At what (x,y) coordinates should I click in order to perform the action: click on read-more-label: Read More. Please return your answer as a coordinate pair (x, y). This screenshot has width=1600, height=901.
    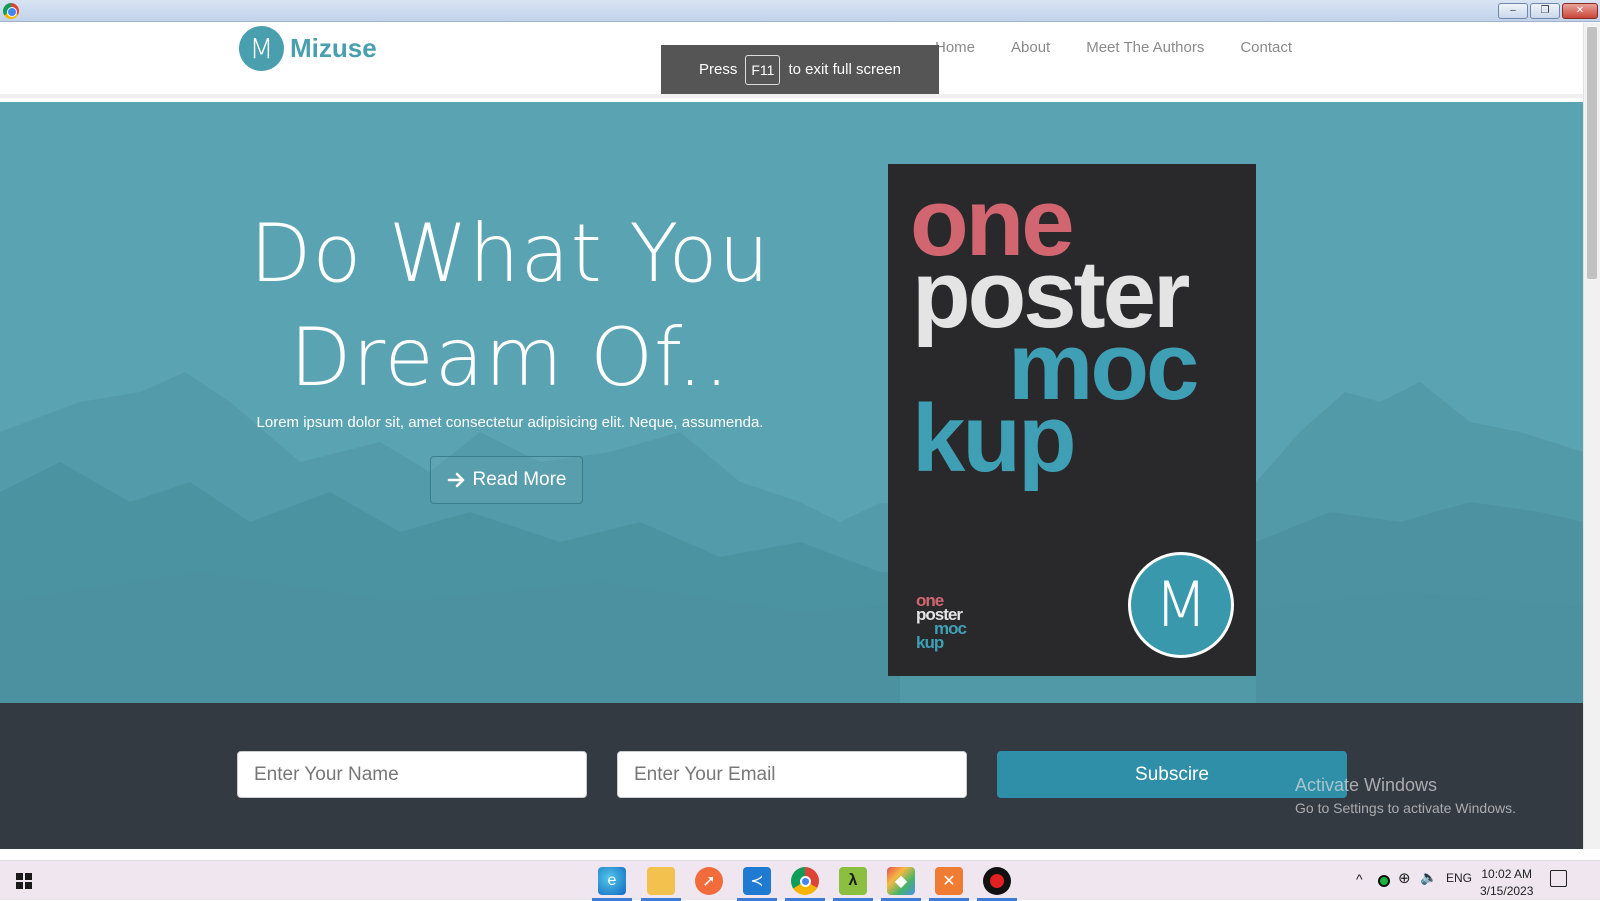
    Looking at the image, I should click on (519, 479).